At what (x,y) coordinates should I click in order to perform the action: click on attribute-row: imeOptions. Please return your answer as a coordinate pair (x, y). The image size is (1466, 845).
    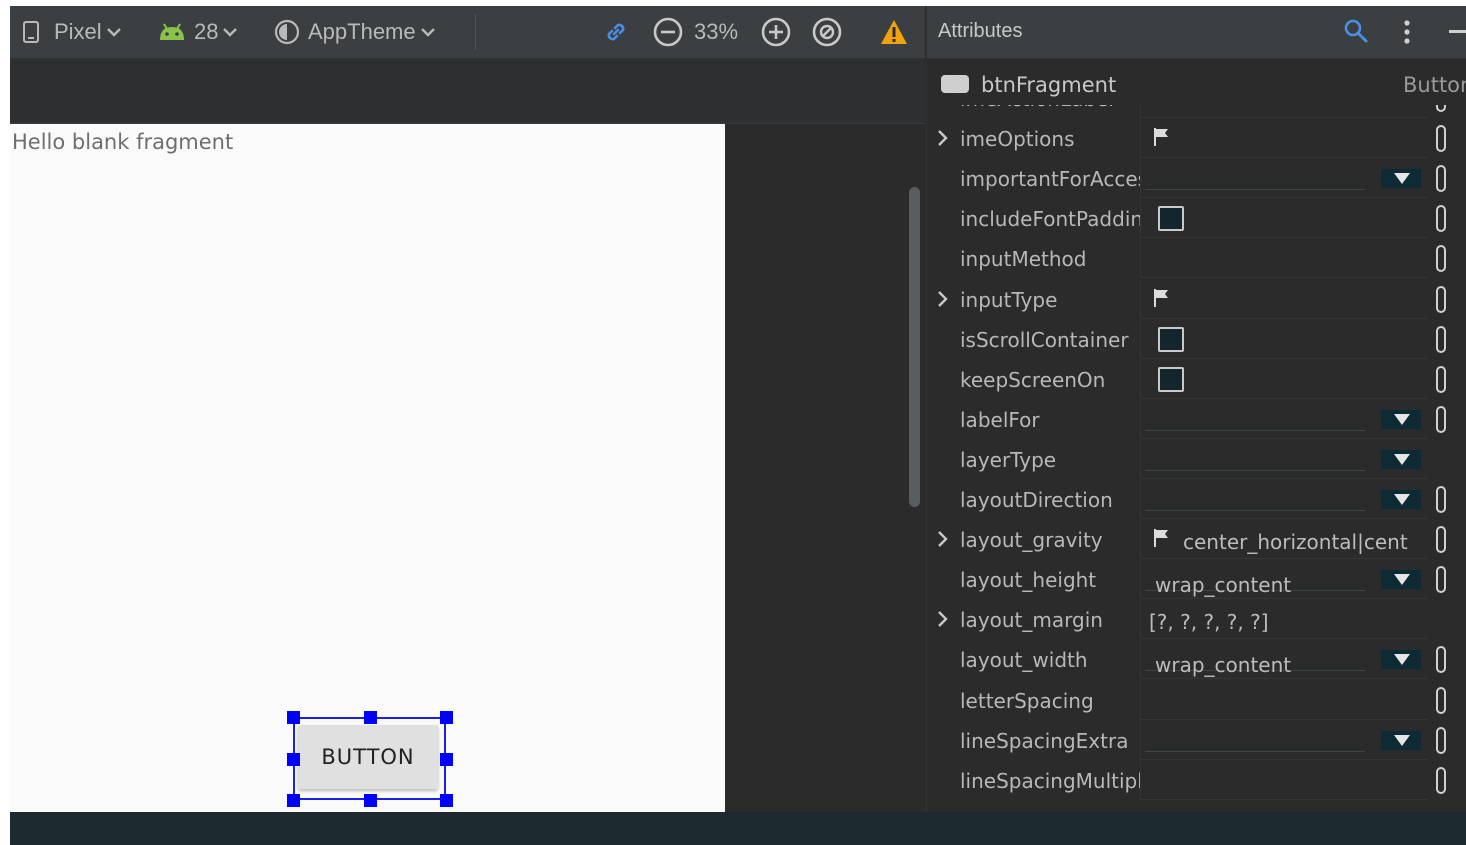
    Looking at the image, I should click on (1196, 139).